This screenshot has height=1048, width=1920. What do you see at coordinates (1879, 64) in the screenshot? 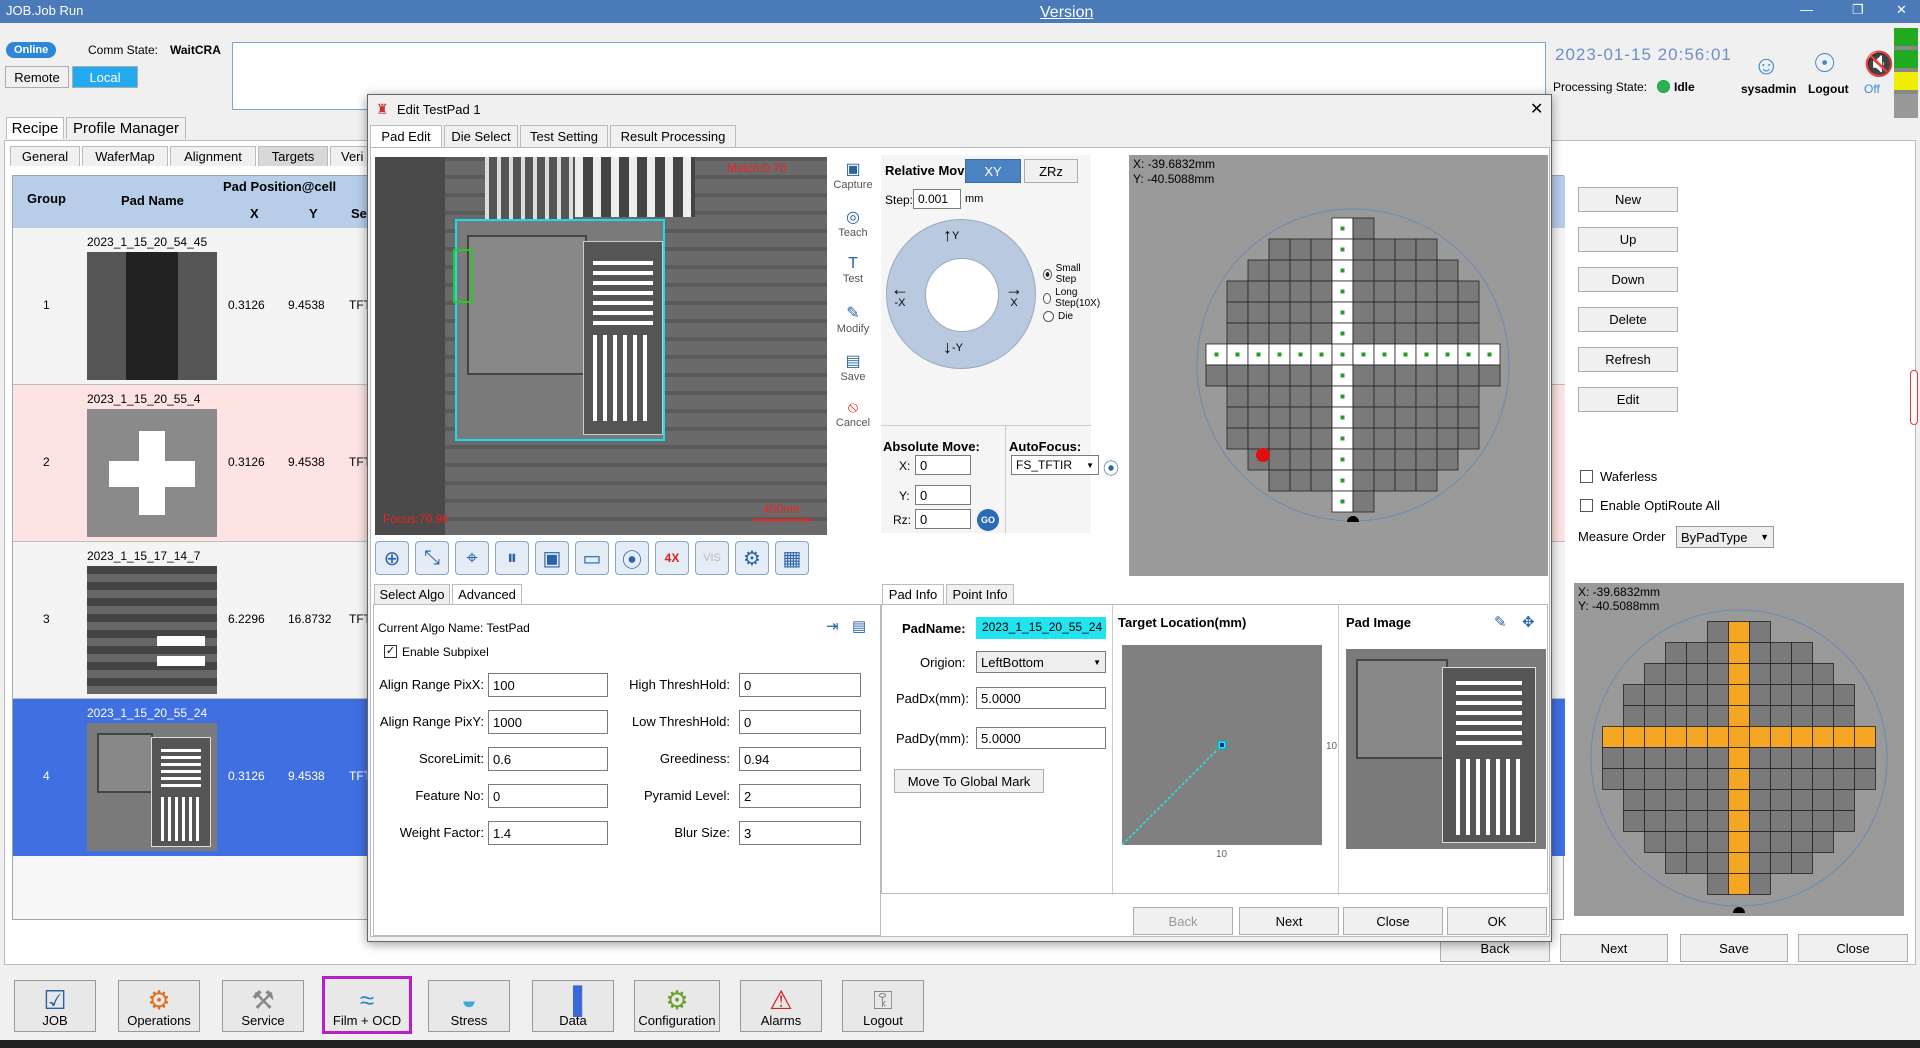
I see `speaker-mute-icon: 🔇` at bounding box center [1879, 64].